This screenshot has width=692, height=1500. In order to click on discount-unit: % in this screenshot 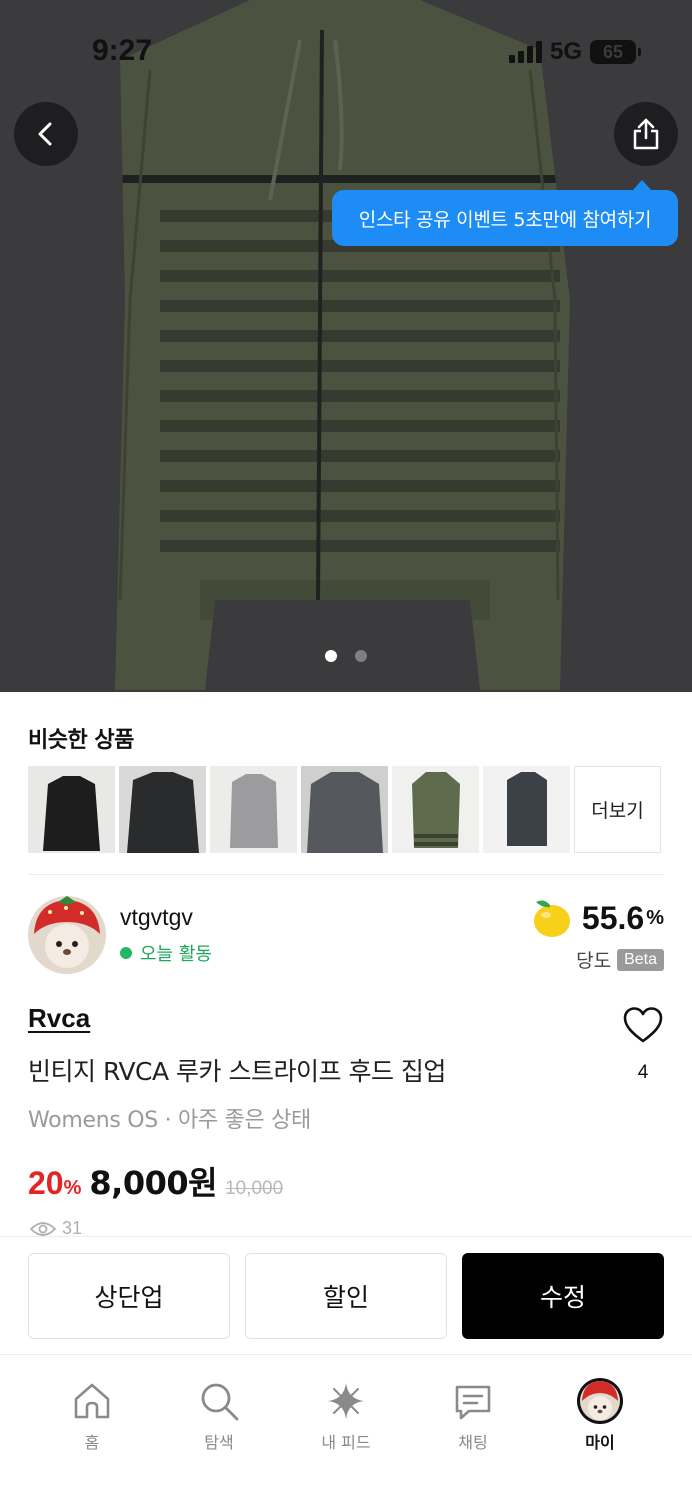, I will do `click(72, 1188)`.